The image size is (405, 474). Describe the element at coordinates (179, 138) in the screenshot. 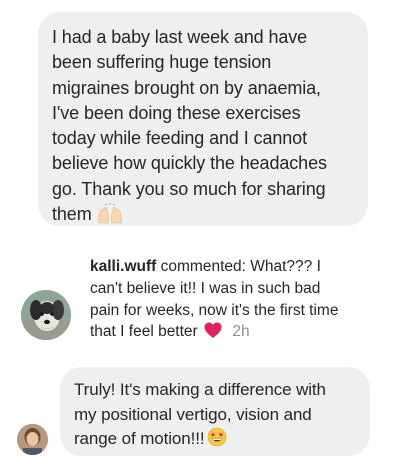

I see `message-line: today while feeding and I cannot` at that location.